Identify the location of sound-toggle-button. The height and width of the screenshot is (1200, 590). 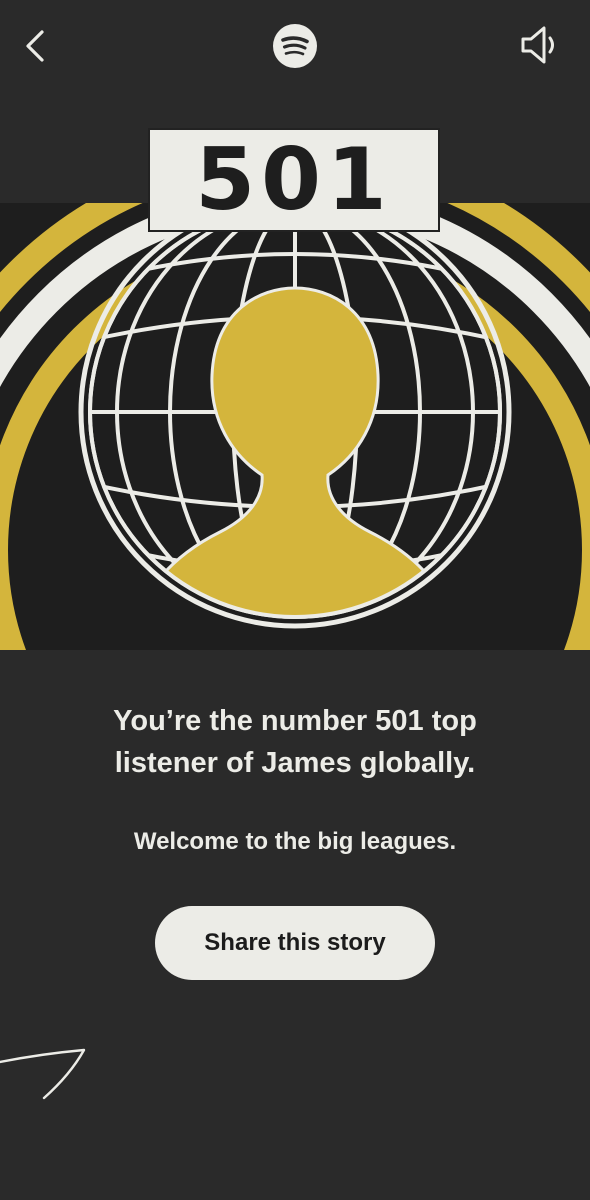
(539, 45).